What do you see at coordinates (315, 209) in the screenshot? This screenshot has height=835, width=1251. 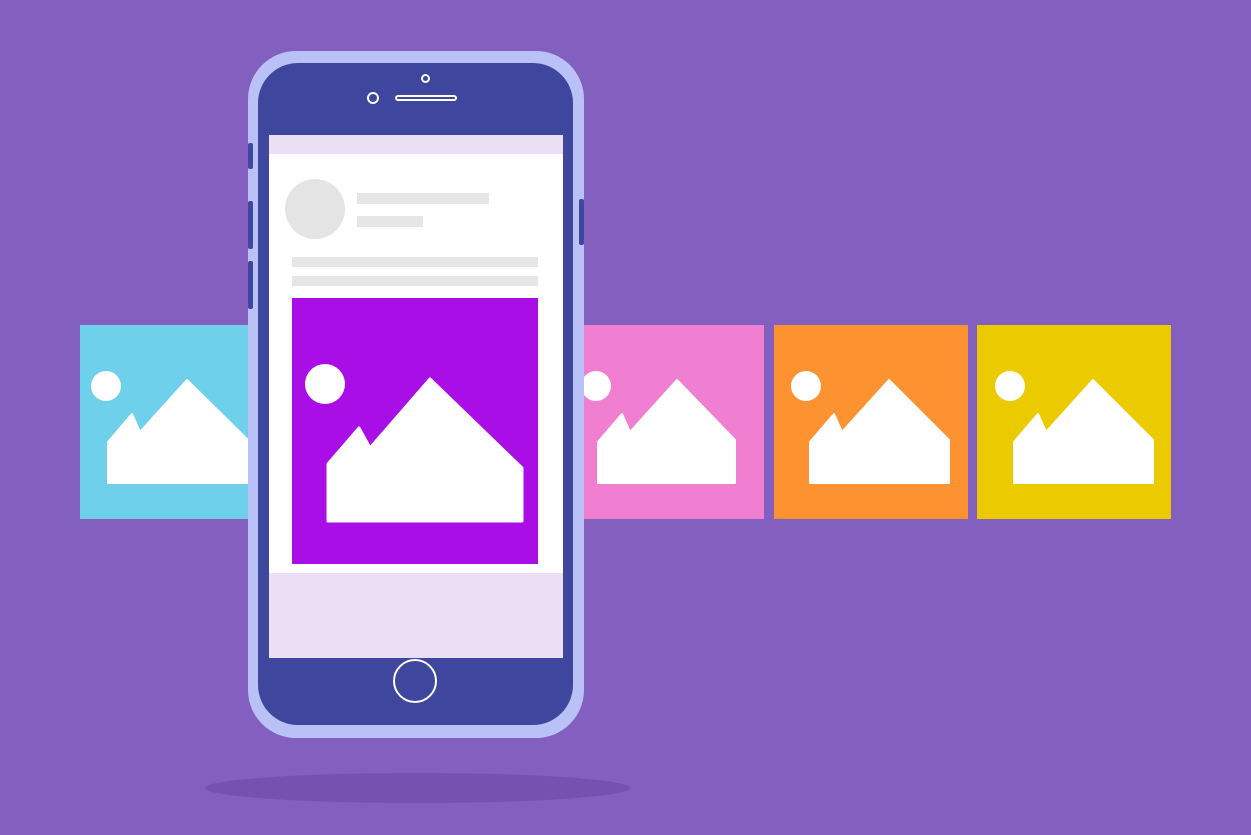 I see `avatar` at bounding box center [315, 209].